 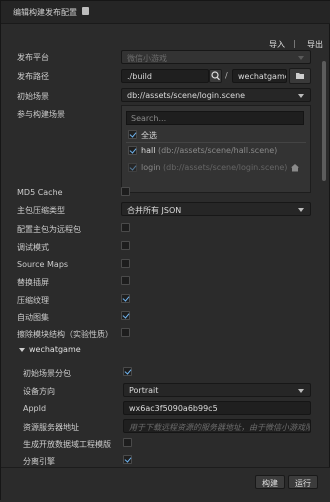 I want to click on open-data-label: 生成开放数据域工程模版, so click(x=67, y=444).